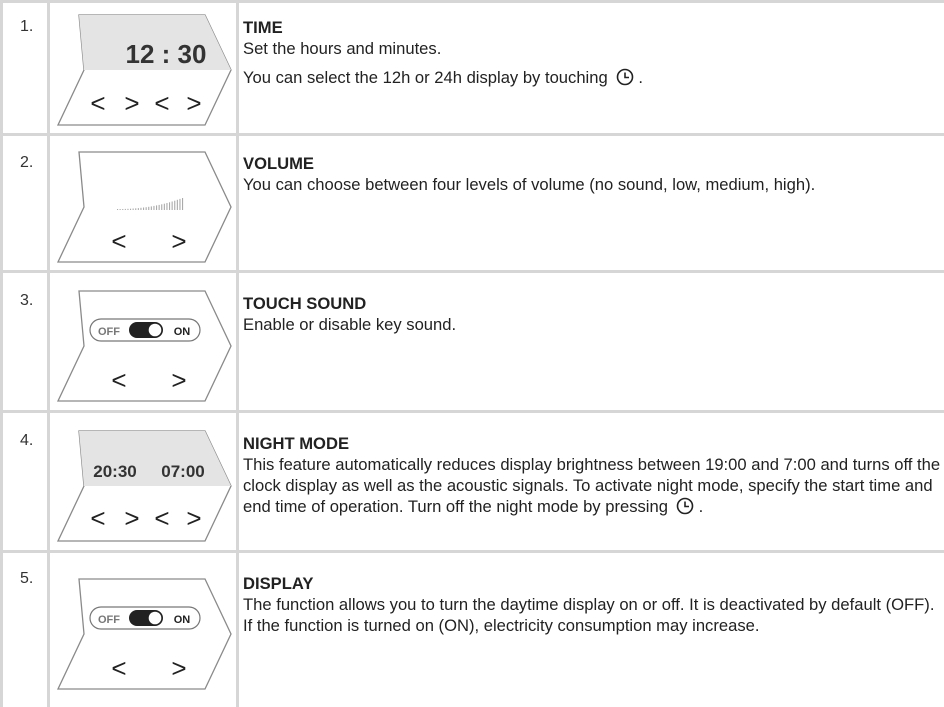 This screenshot has height=707, width=944. Describe the element at coordinates (161, 518) in the screenshot. I see `end-decrease-arrow: <` at that location.